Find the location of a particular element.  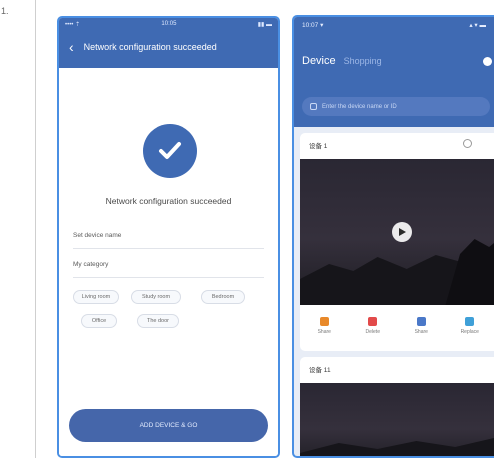

search-icon is located at coordinates (313, 106).